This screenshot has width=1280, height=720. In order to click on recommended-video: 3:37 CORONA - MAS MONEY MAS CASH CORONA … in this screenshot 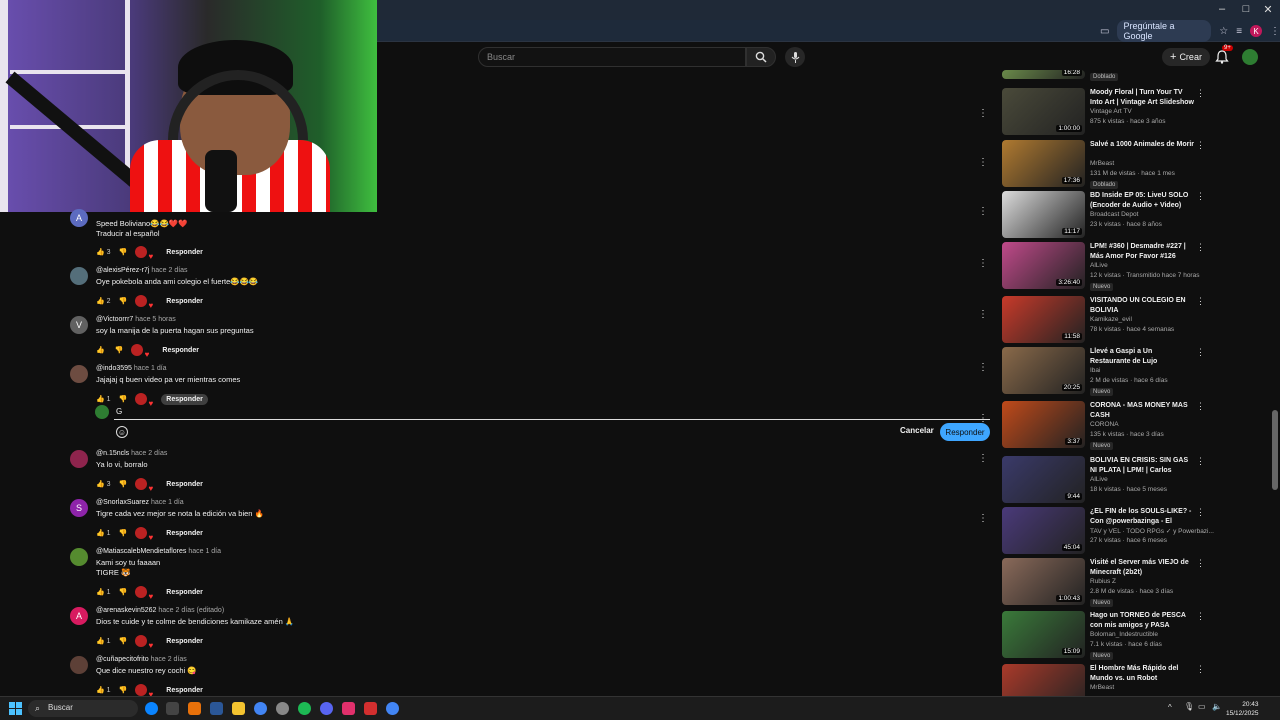, I will do `click(1103, 425)`.